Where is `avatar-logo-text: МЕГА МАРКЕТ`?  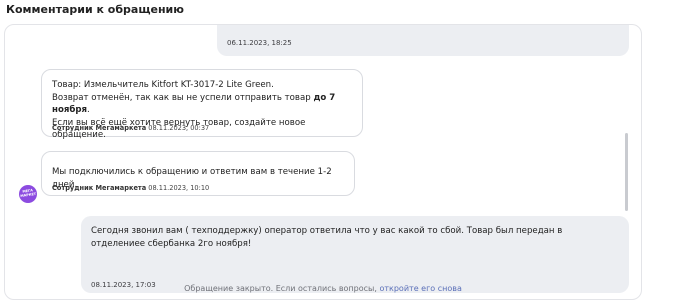 avatar-logo-text: МЕГА МАРКЕТ is located at coordinates (28, 193).